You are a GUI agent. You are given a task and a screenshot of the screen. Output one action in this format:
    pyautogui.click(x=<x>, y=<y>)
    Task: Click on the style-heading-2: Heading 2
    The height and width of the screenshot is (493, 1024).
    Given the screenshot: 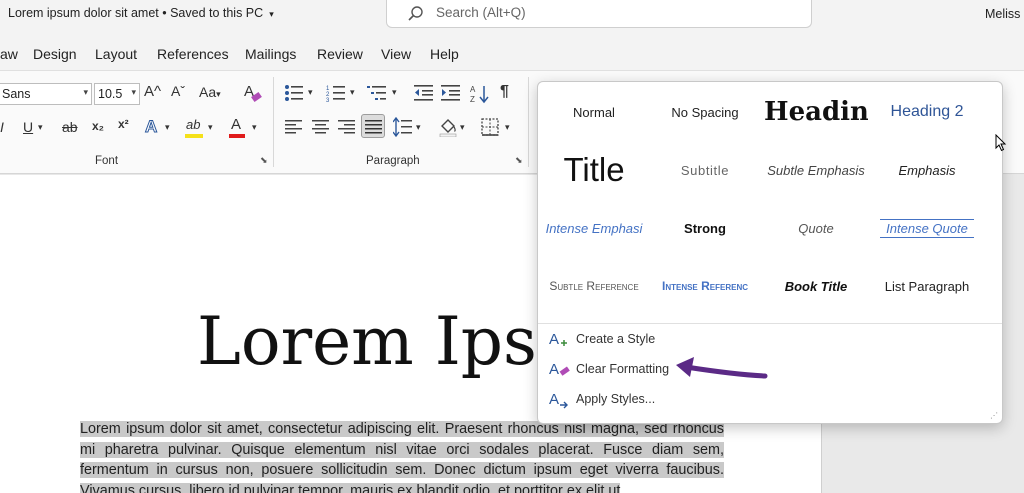 What is the action you would take?
    pyautogui.click(x=927, y=112)
    